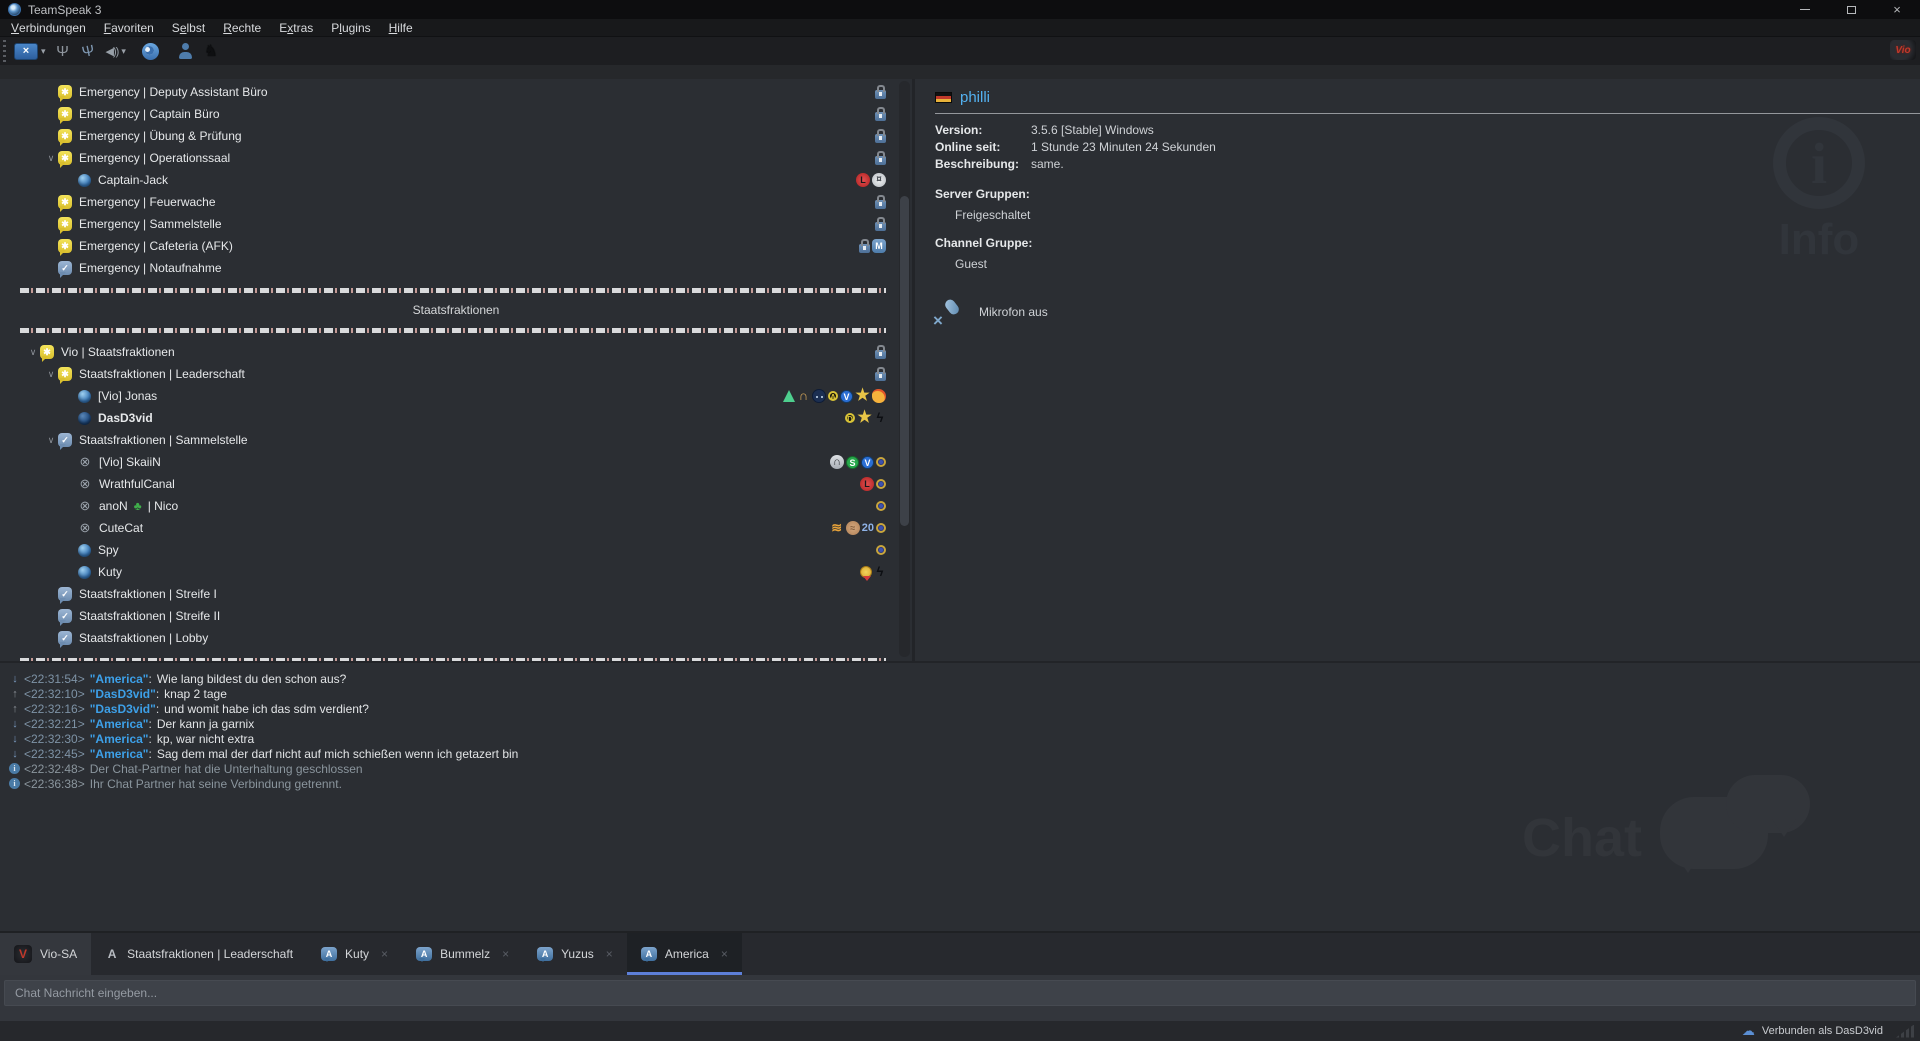 Image resolution: width=1920 pixels, height=1041 pixels. Describe the element at coordinates (949, 314) in the screenshot. I see `microphone-muted-icon` at that location.